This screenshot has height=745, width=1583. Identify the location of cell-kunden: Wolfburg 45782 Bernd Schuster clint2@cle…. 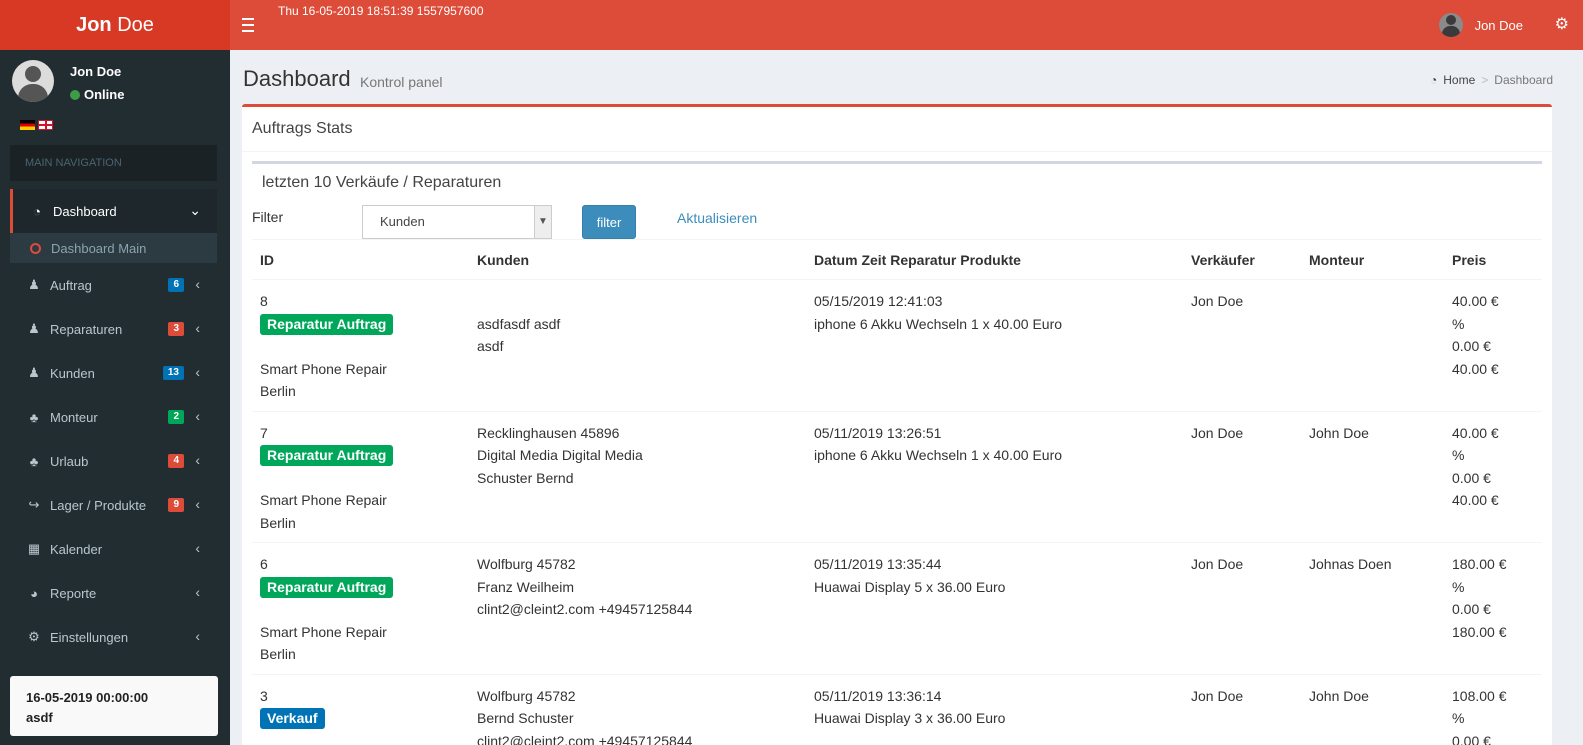
(637, 709).